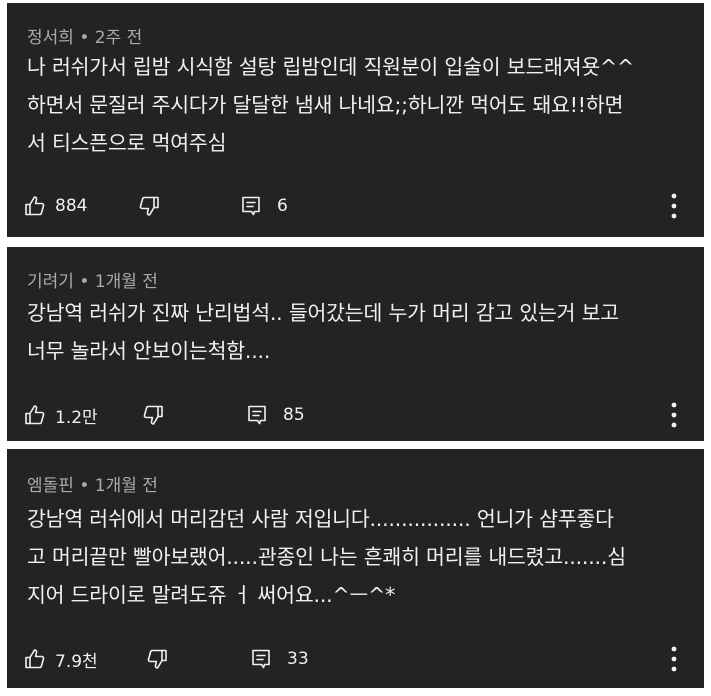  I want to click on comment-time: 2주 전, so click(118, 38).